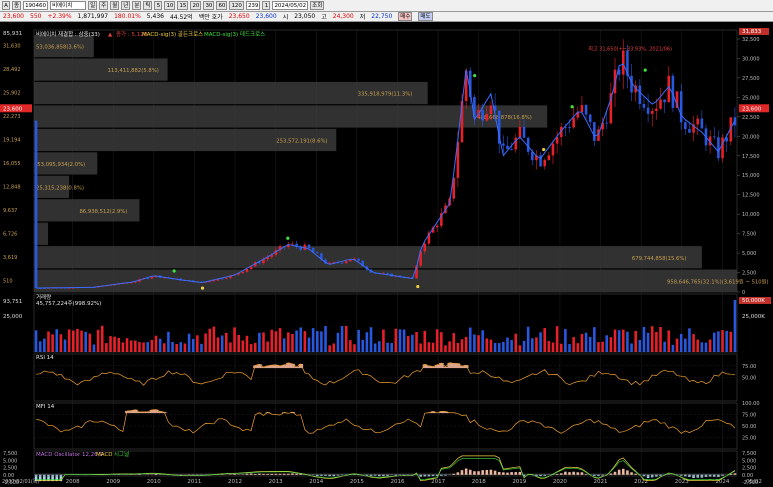 The image size is (773, 487). What do you see at coordinates (196, 5) in the screenshot?
I see `toolbar-button: 20` at bounding box center [196, 5].